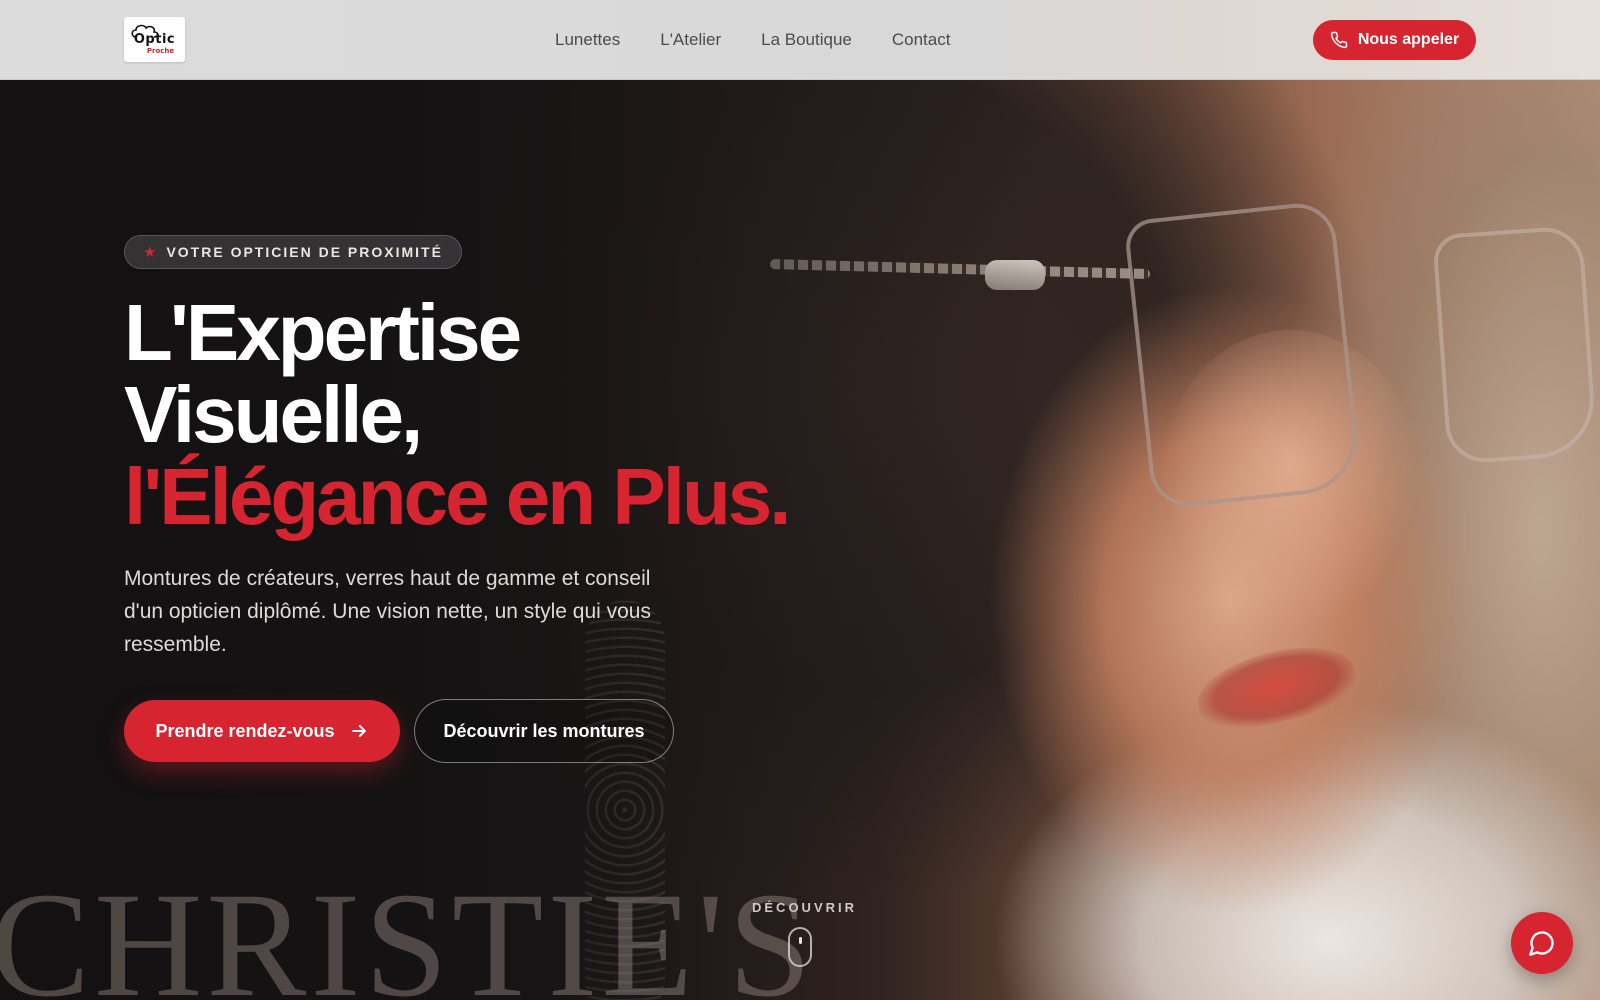  What do you see at coordinates (587, 40) in the screenshot?
I see `nav-item-lunettes: Lunettes` at bounding box center [587, 40].